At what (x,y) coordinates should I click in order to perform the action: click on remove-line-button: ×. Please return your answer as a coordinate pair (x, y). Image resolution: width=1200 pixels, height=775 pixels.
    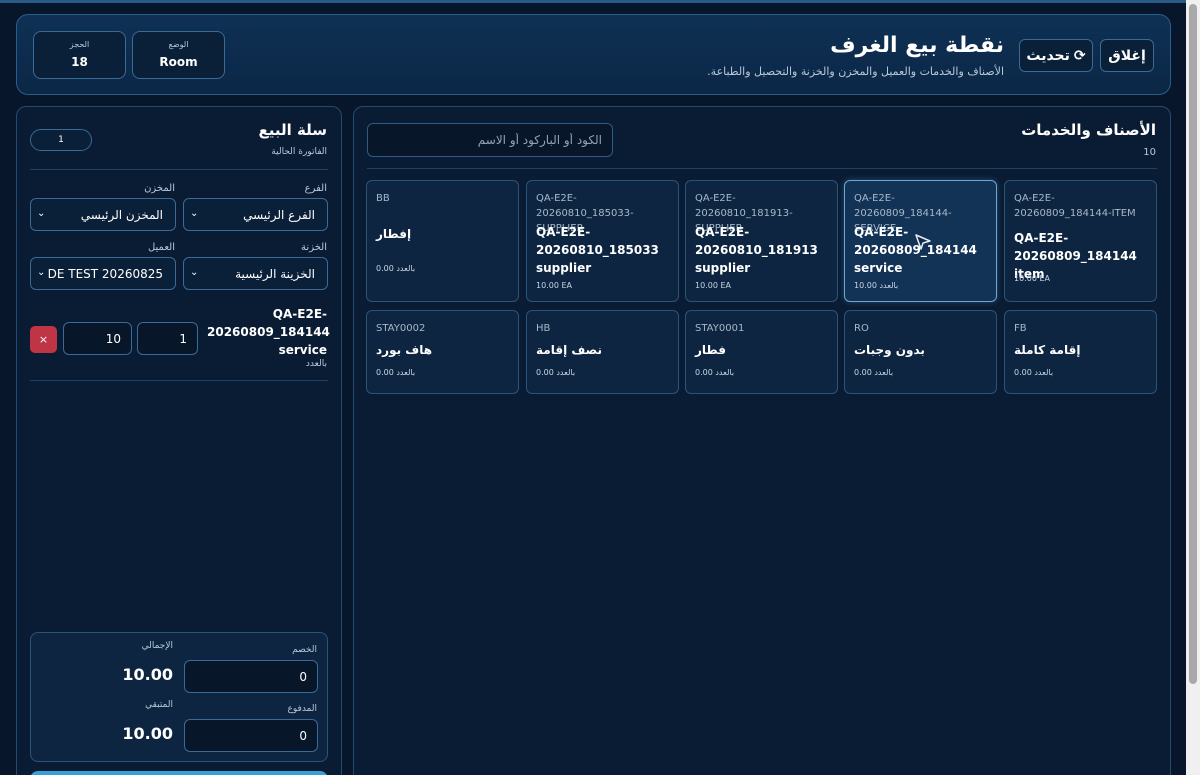
    Looking at the image, I should click on (43, 339).